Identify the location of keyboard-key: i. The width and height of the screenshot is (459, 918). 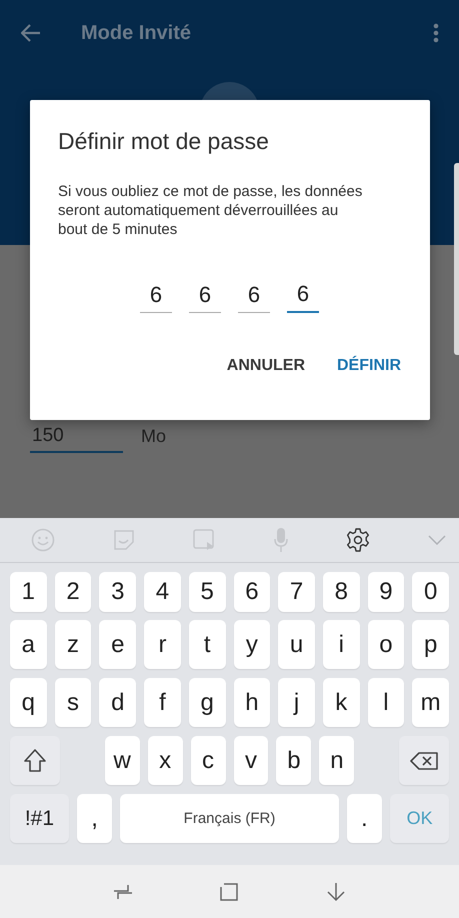
(341, 644).